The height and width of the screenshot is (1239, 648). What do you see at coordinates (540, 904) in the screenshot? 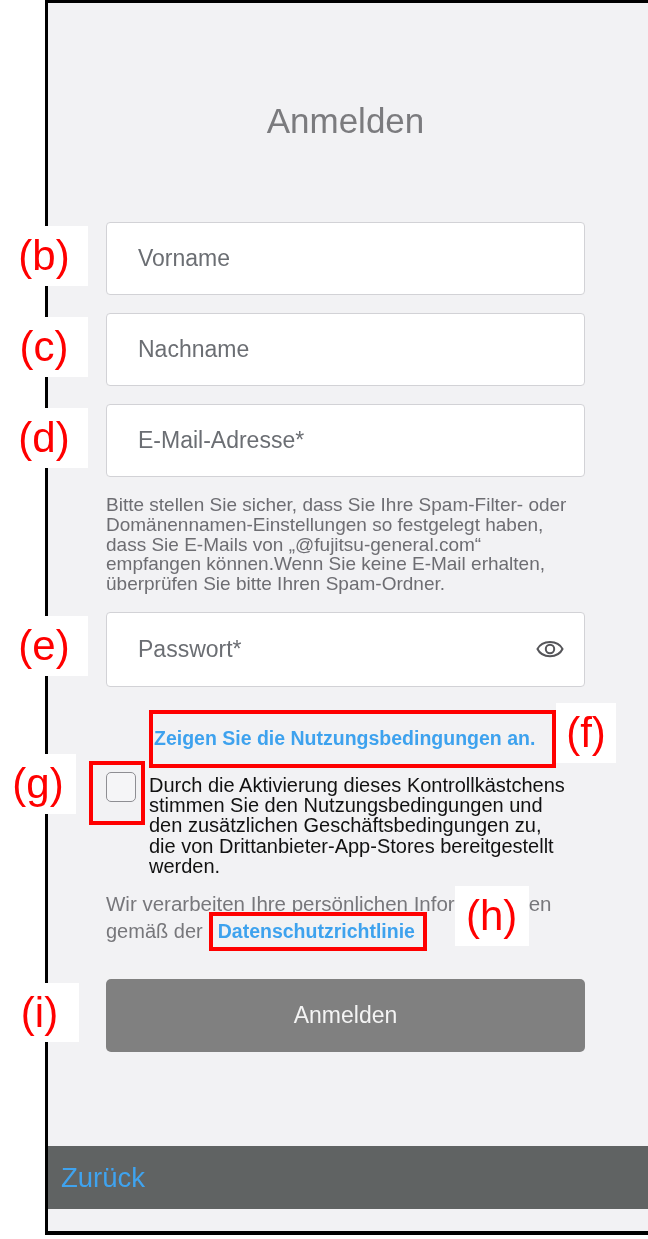
I see `privacy-text: en` at bounding box center [540, 904].